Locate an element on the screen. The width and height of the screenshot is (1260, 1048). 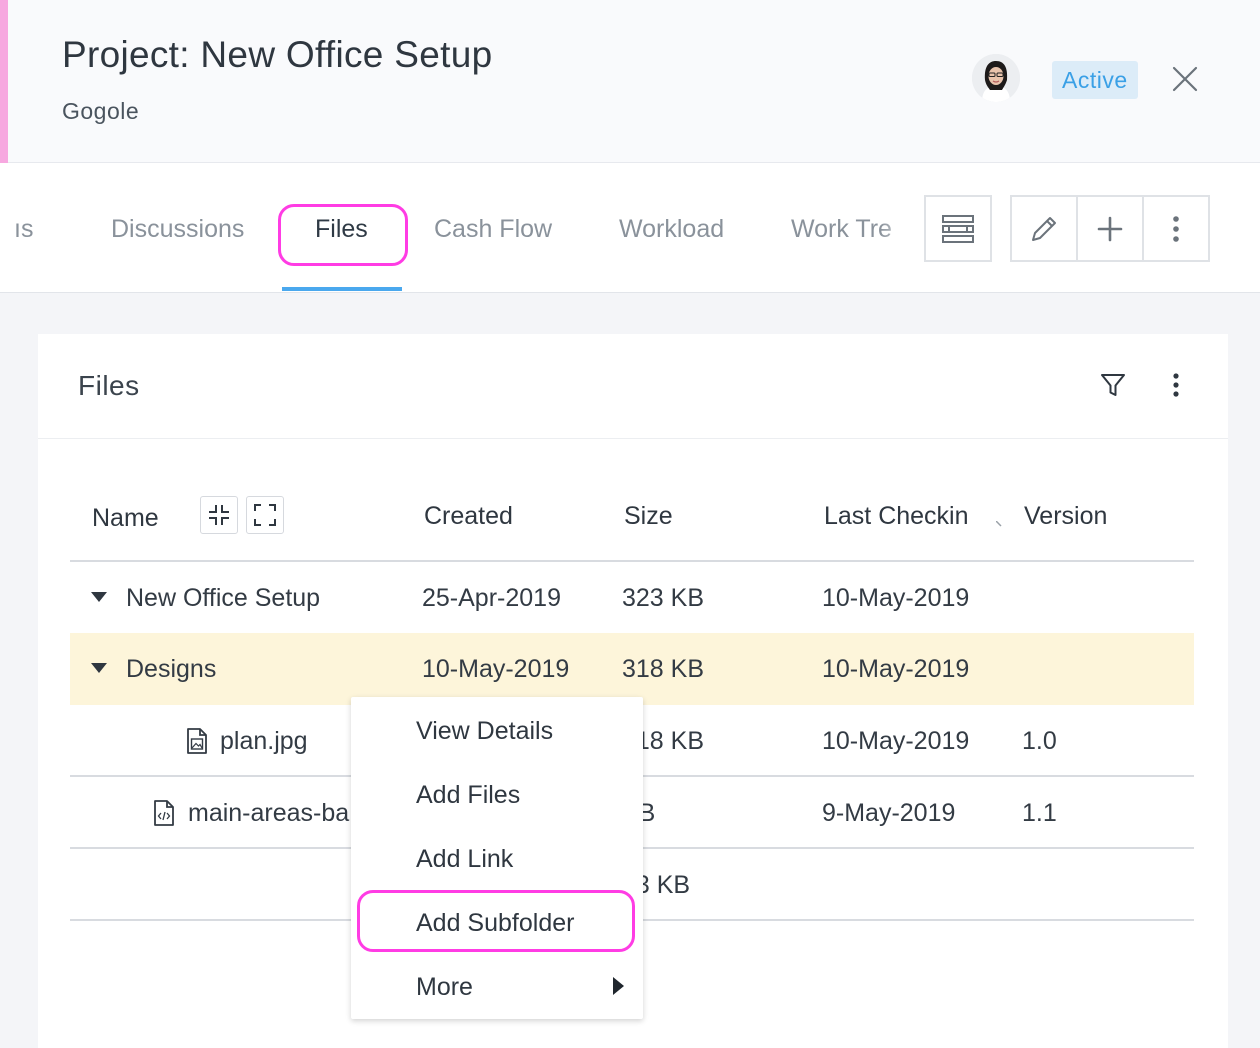
tab-discussions: Discussions is located at coordinates (177, 229).